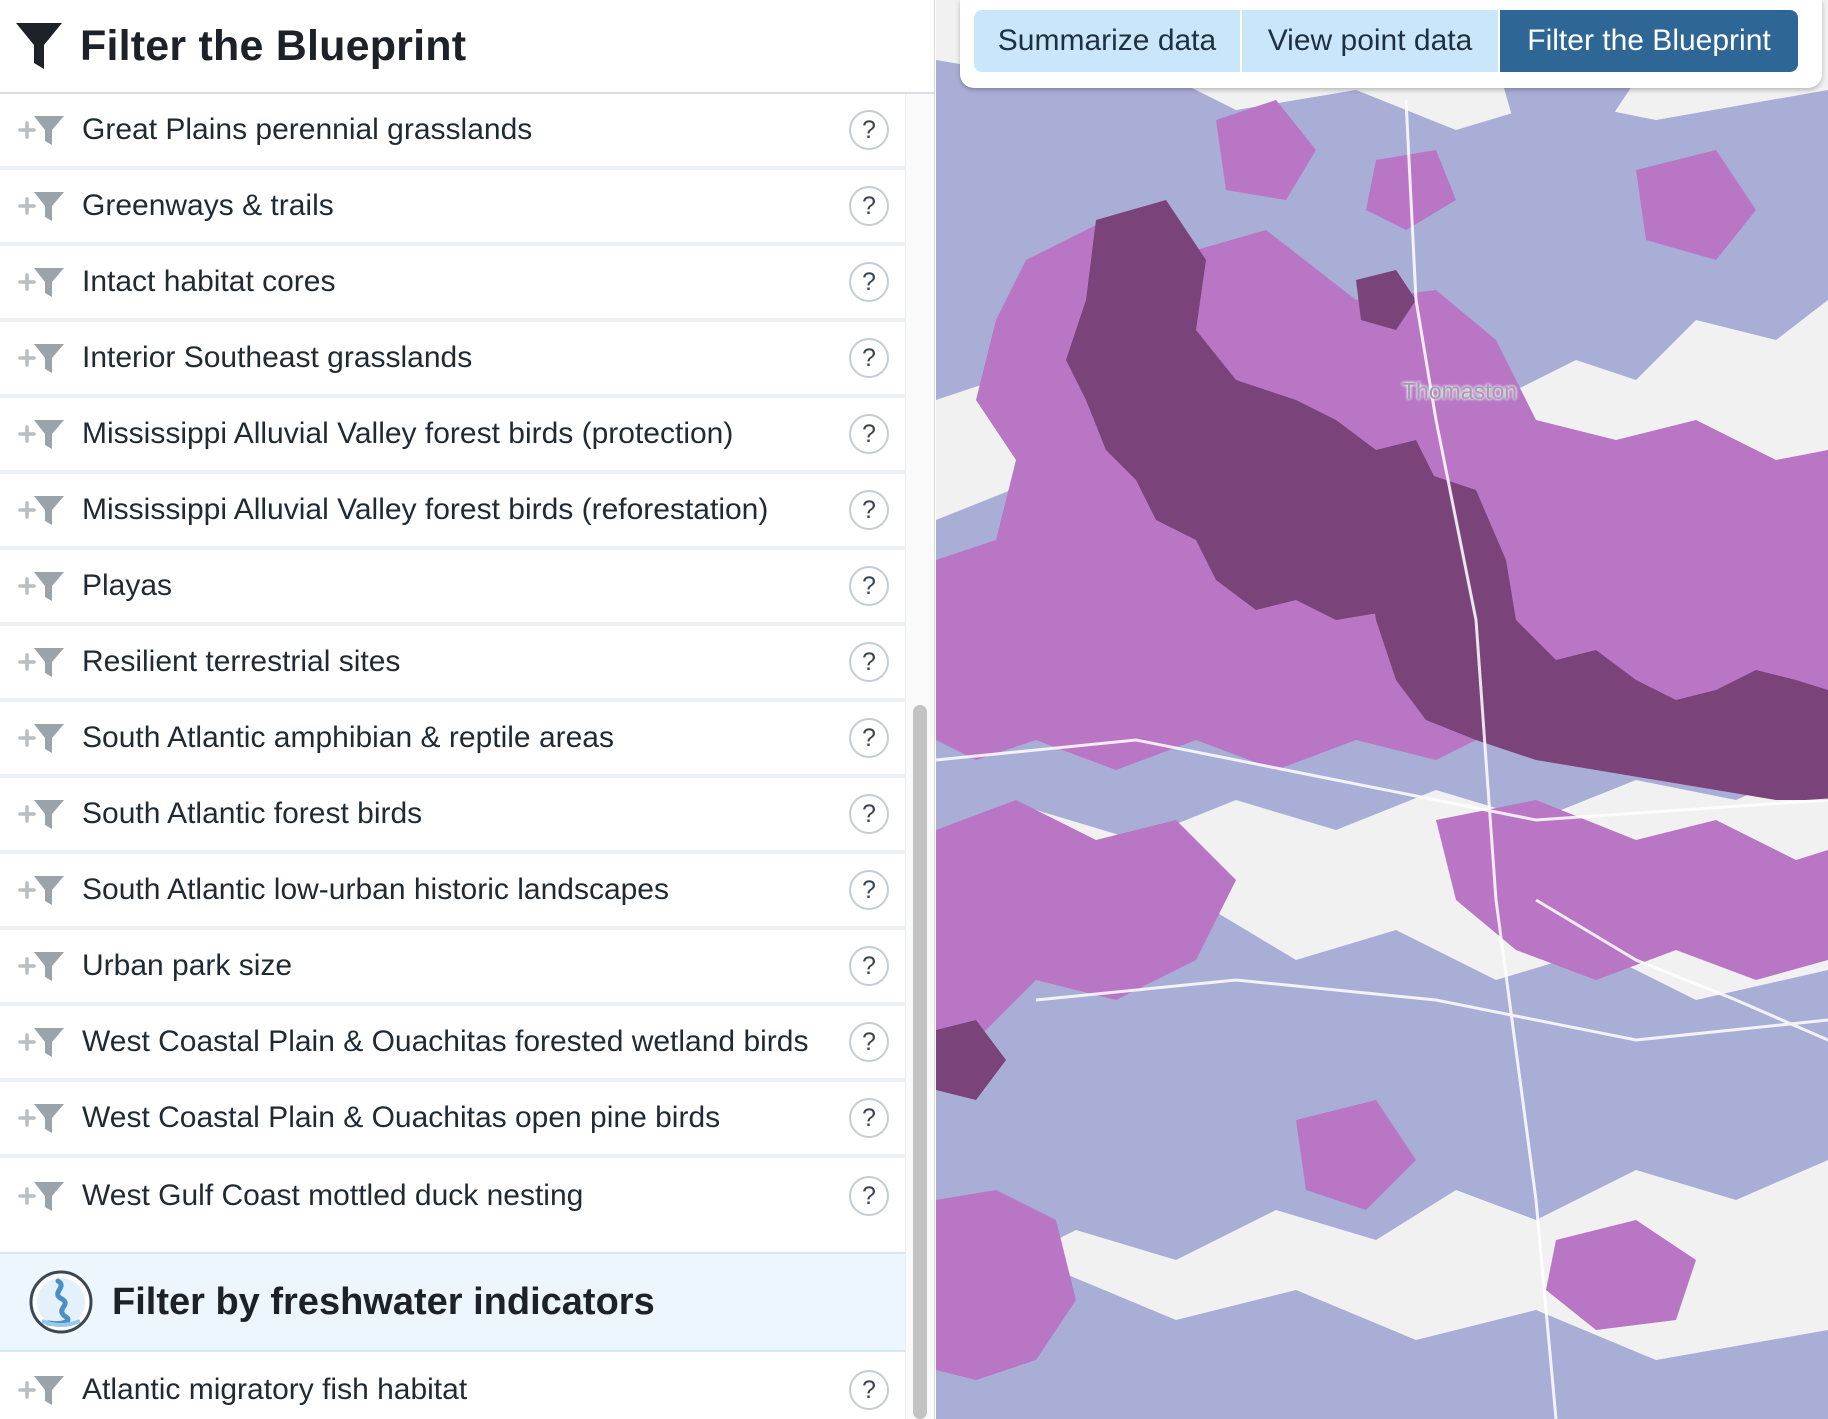 Image resolution: width=1828 pixels, height=1419 pixels. What do you see at coordinates (920, 1062) in the screenshot?
I see `scrollbar-thumb` at bounding box center [920, 1062].